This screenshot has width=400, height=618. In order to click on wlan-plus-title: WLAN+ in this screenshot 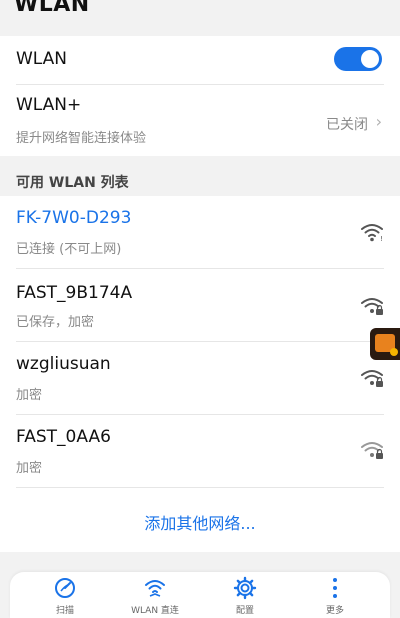, I will do `click(49, 105)`.